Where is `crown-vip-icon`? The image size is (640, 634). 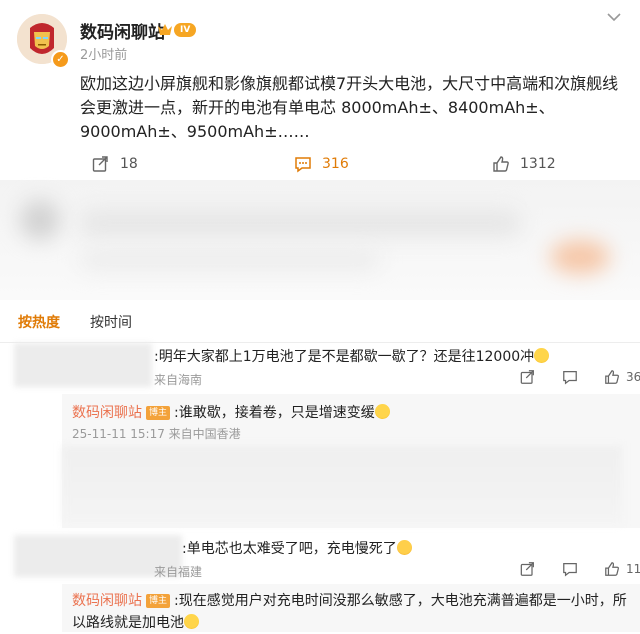
crown-vip-icon is located at coordinates (165, 29).